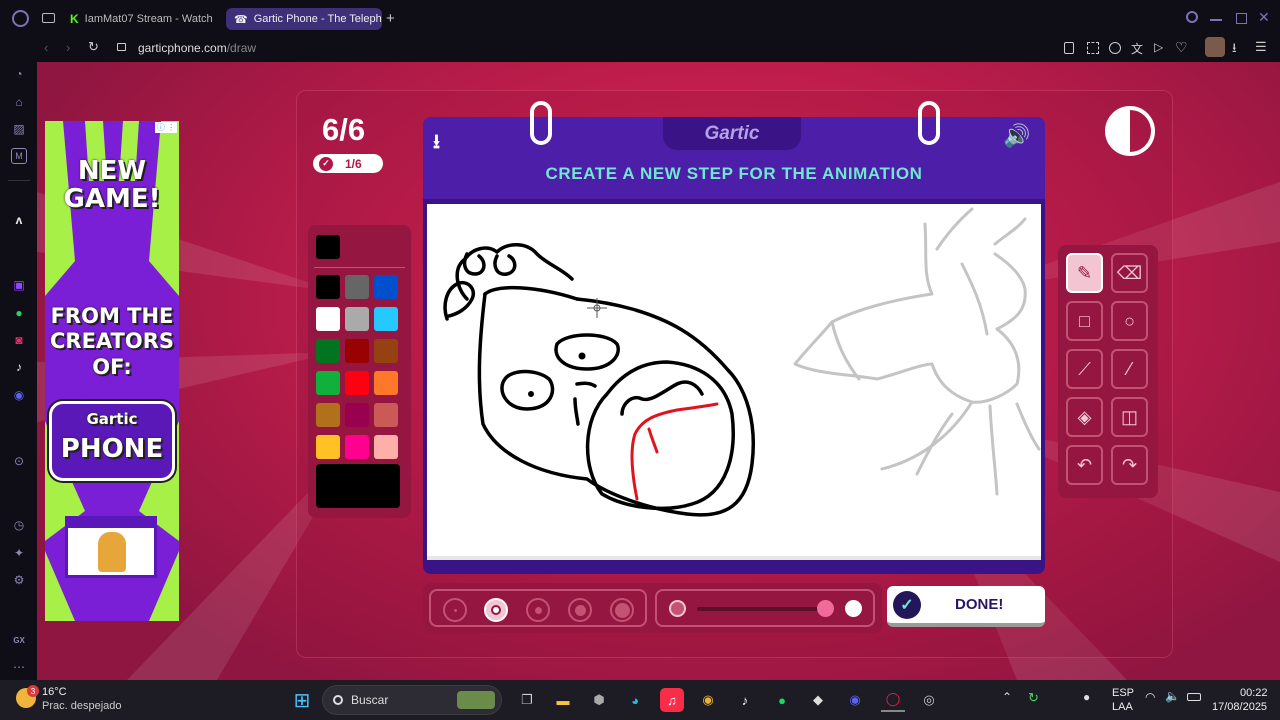 This screenshot has height=720, width=1280. Describe the element at coordinates (929, 700) in the screenshot. I see `obs-icon: ◎` at that location.